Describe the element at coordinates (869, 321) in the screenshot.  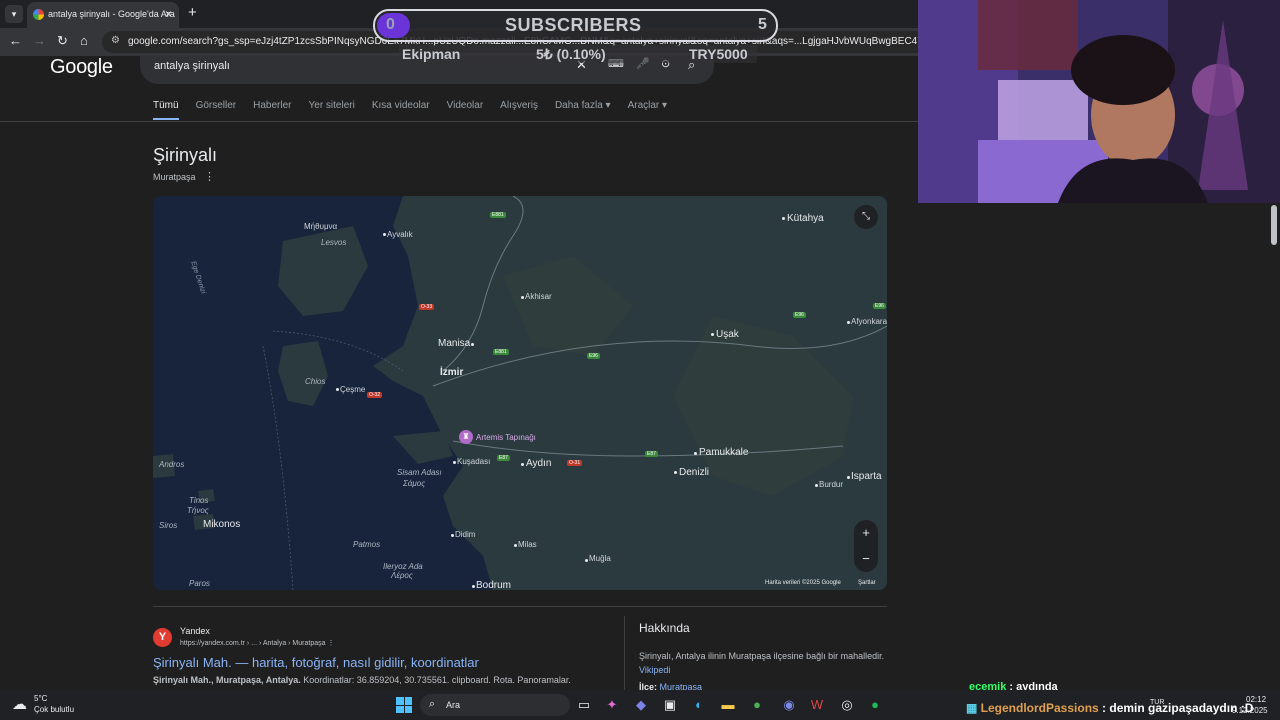
I see `map-label-afyonkarahisar: Afyonkarahisar` at that location.